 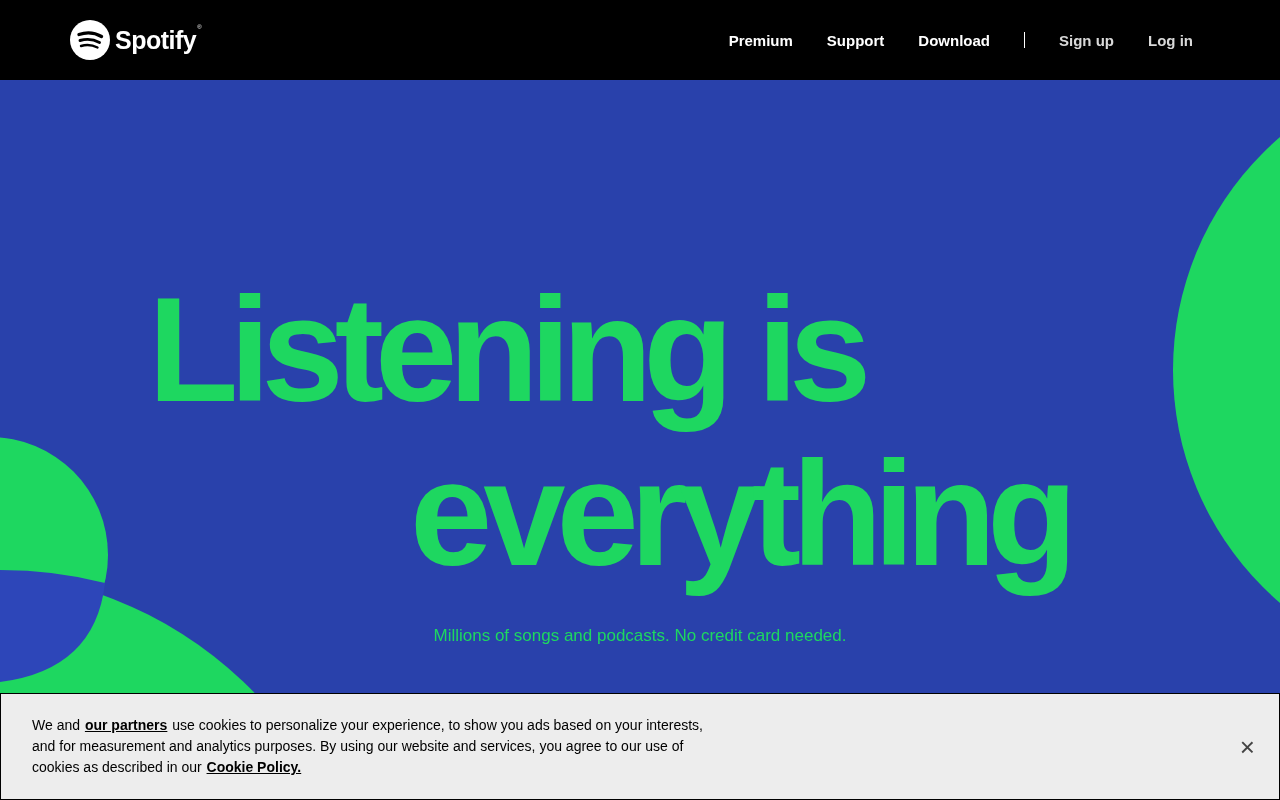 What do you see at coordinates (90, 40) in the screenshot?
I see `logo-icon` at bounding box center [90, 40].